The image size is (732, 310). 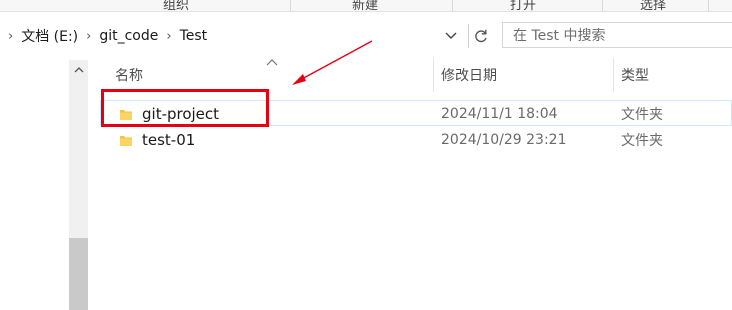 What do you see at coordinates (332, 62) in the screenshot?
I see `annotation-arrow-icon` at bounding box center [332, 62].